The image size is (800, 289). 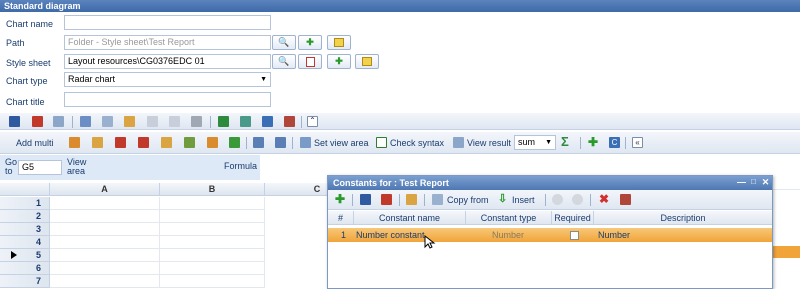 I want to click on close-icon: ✕, so click(x=765, y=182).